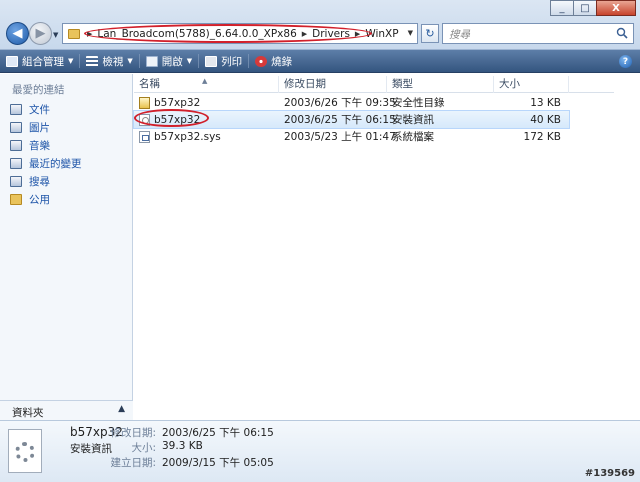 This screenshot has width=640, height=482. I want to click on open-button: 開啟 ▼, so click(169, 61).